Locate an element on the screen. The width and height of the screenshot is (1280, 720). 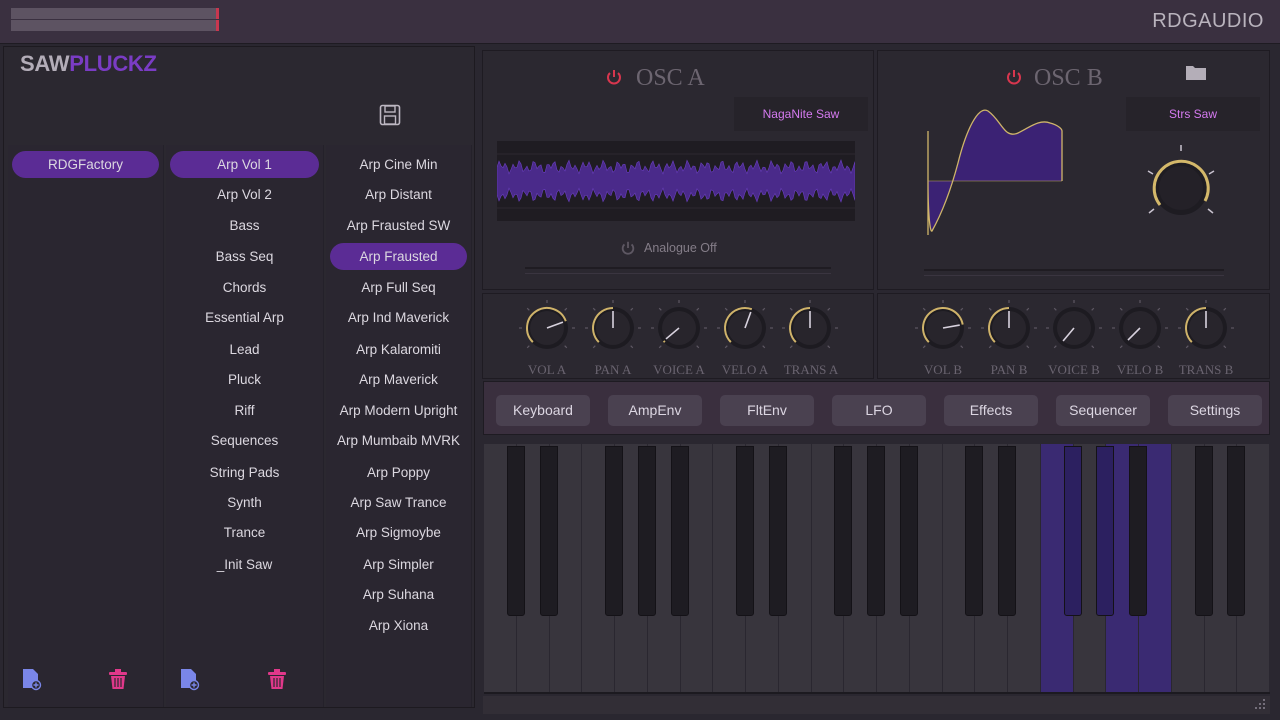
category-item: Riff is located at coordinates (244, 410).